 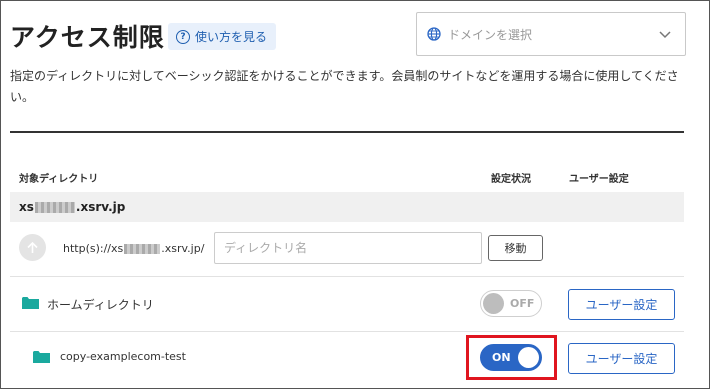 I want to click on toggle-knob, so click(x=493, y=303).